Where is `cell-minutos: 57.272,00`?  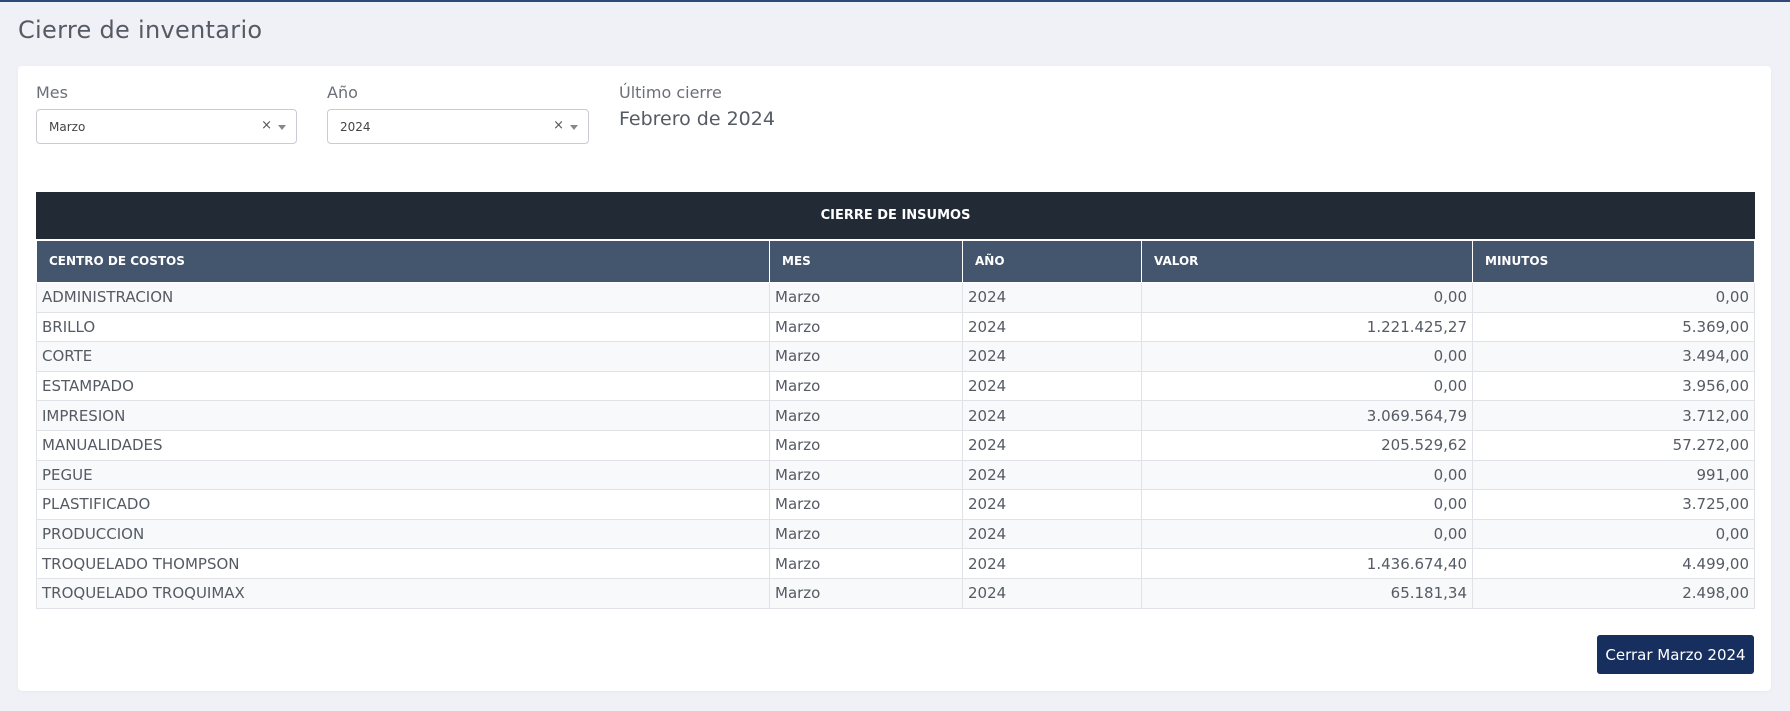 cell-minutos: 57.272,00 is located at coordinates (1613, 445).